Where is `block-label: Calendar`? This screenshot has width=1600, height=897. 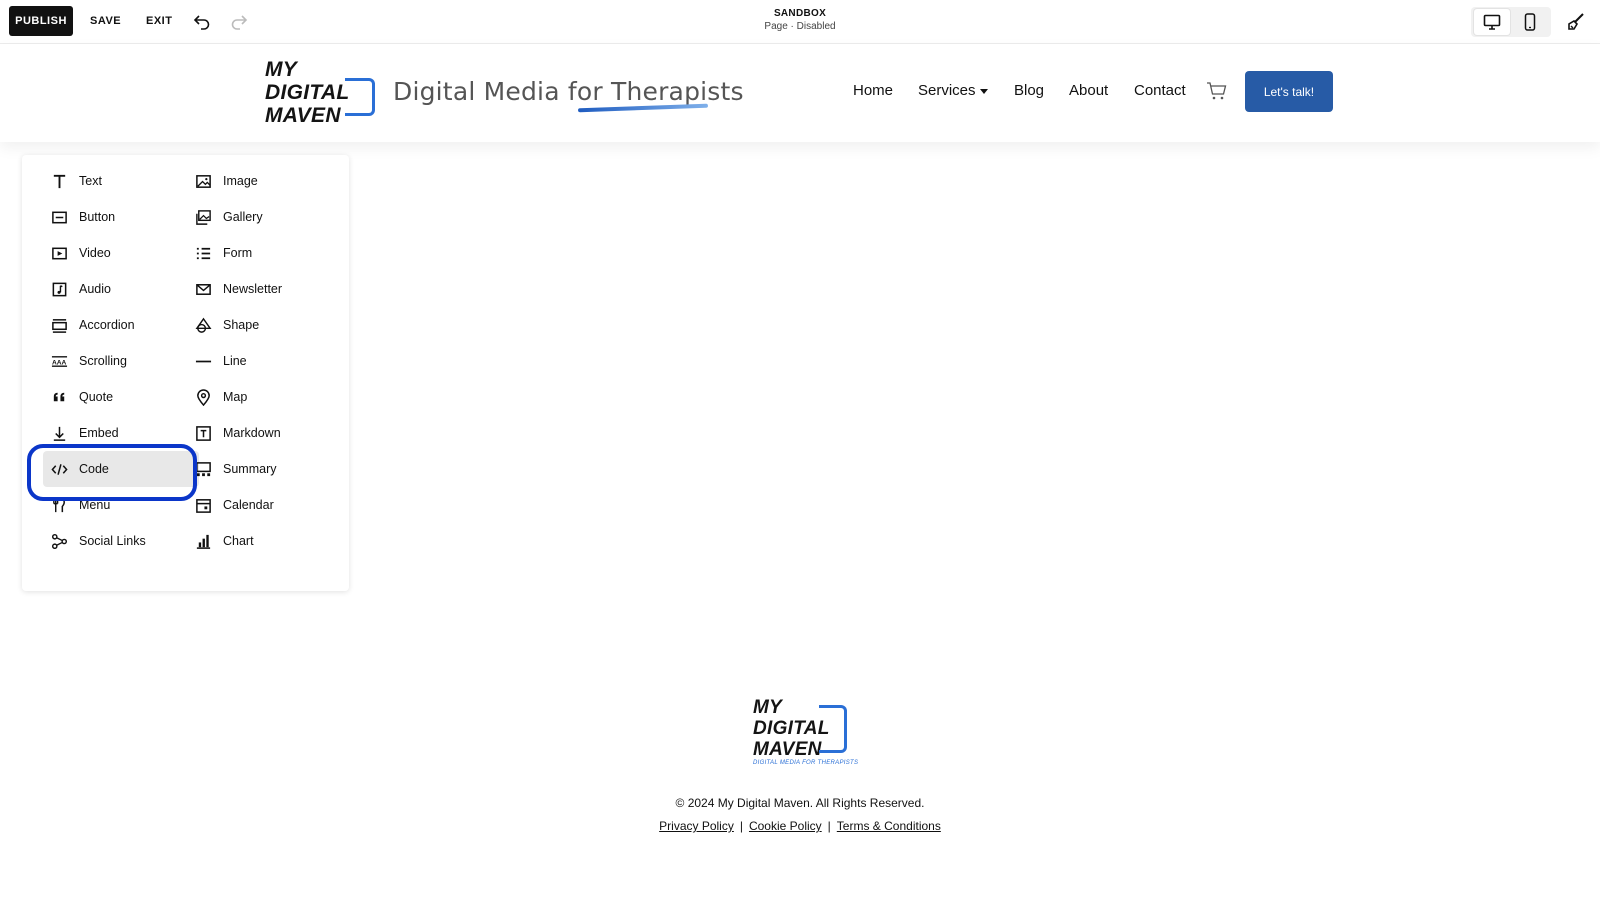 block-label: Calendar is located at coordinates (248, 505).